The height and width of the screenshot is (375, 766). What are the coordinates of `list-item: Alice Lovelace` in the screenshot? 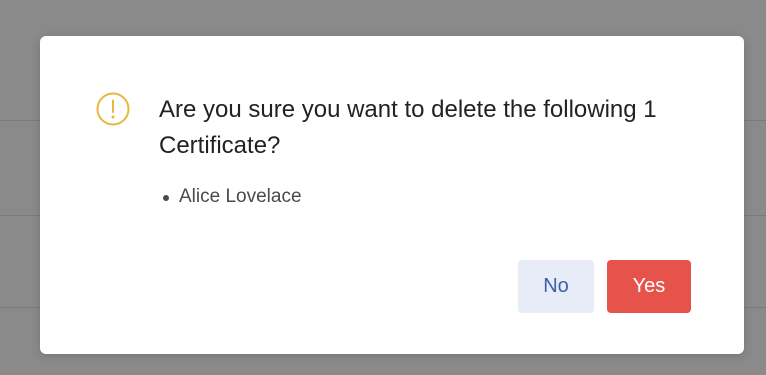 It's located at (230, 197).